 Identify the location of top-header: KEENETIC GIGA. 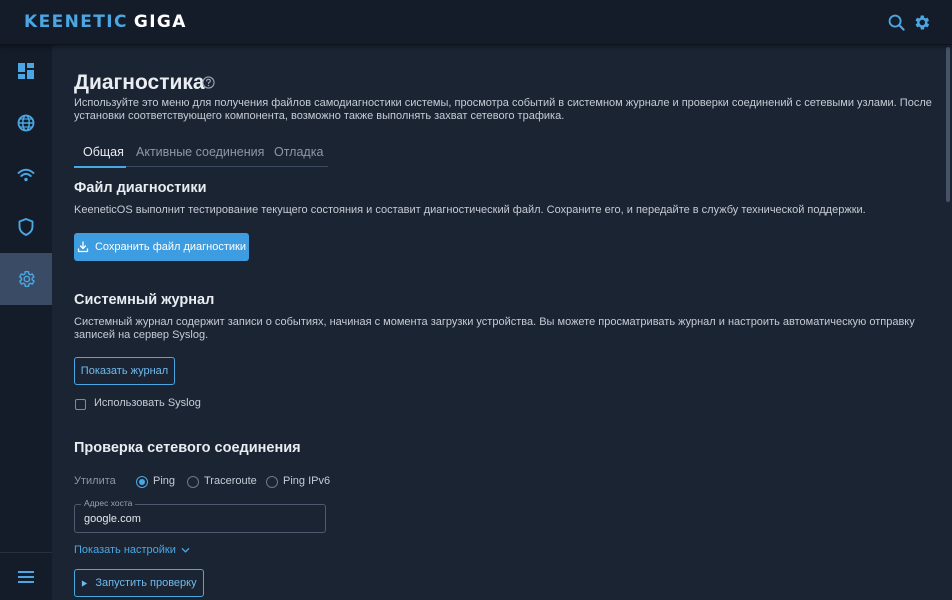
(476, 22).